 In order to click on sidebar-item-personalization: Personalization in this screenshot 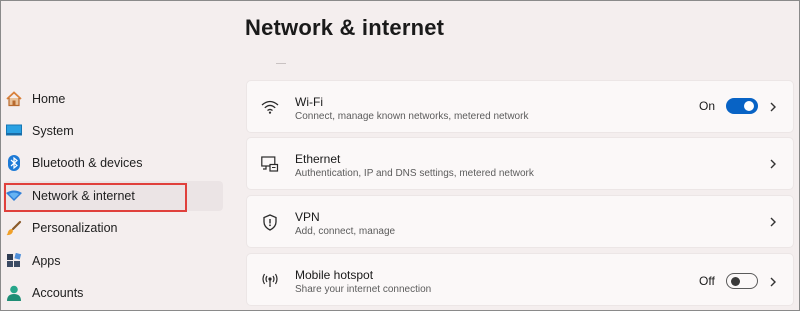, I will do `click(113, 228)`.